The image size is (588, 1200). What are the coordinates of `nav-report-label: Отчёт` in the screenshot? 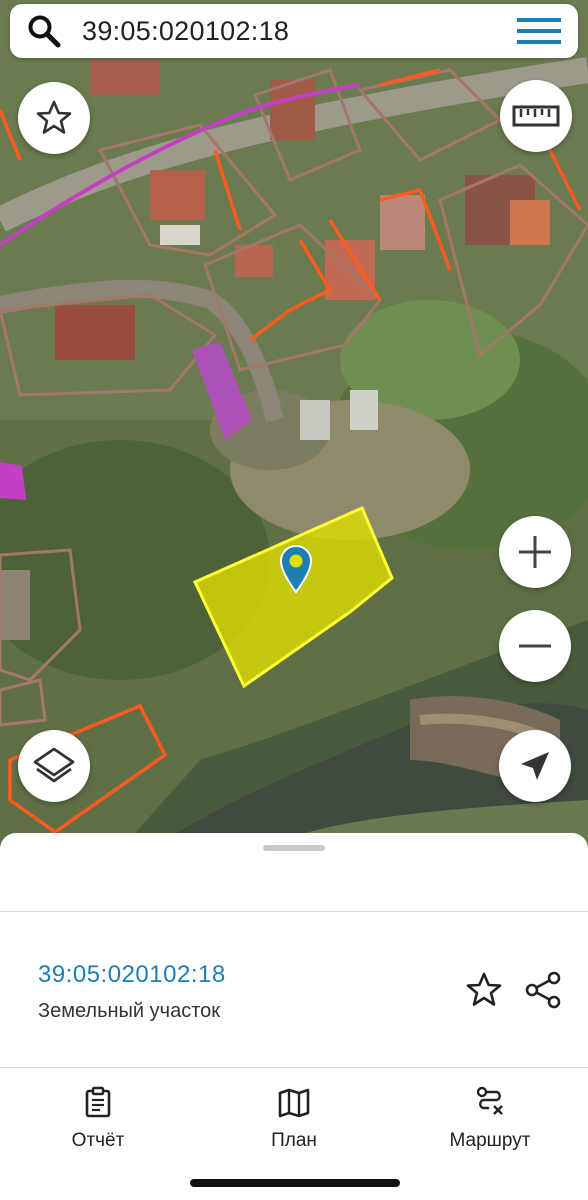 It's located at (98, 1140).